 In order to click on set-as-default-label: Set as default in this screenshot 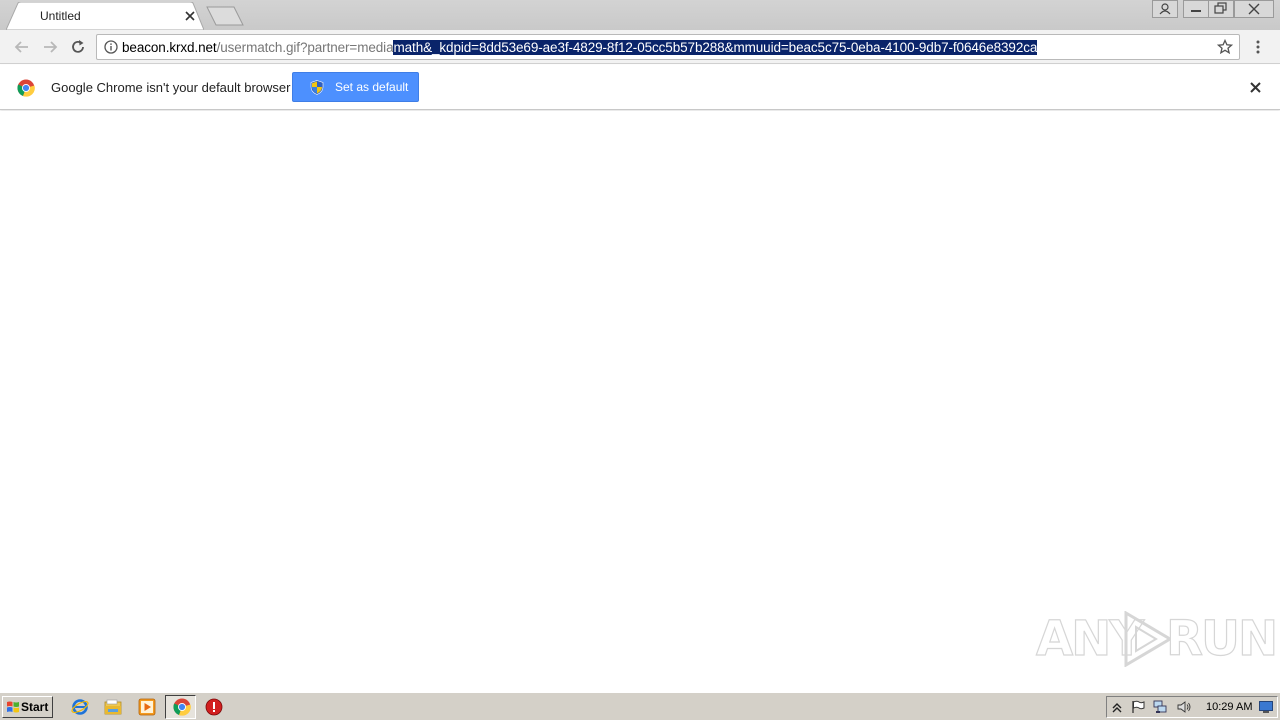, I will do `click(372, 87)`.